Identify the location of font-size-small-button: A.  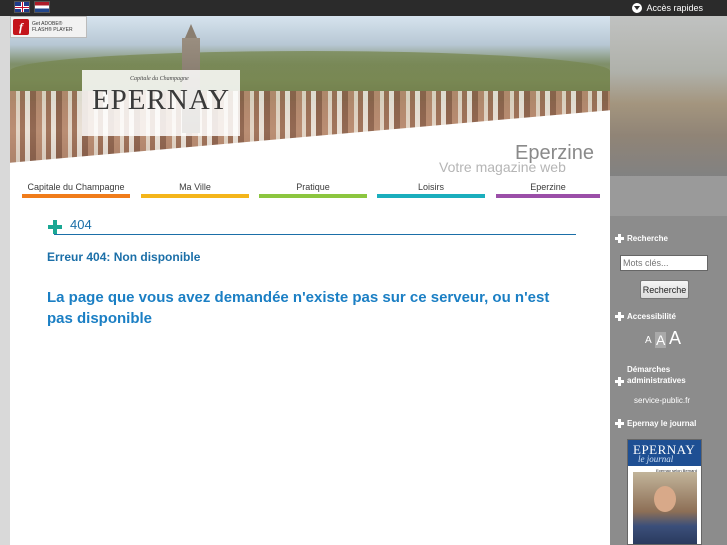
(648, 340).